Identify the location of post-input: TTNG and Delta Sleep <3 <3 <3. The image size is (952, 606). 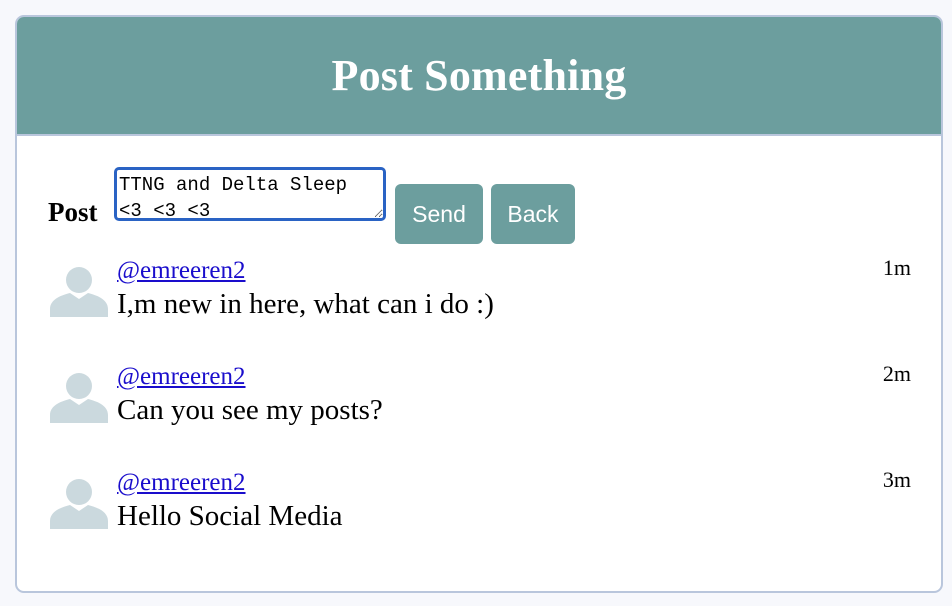
(250, 194).